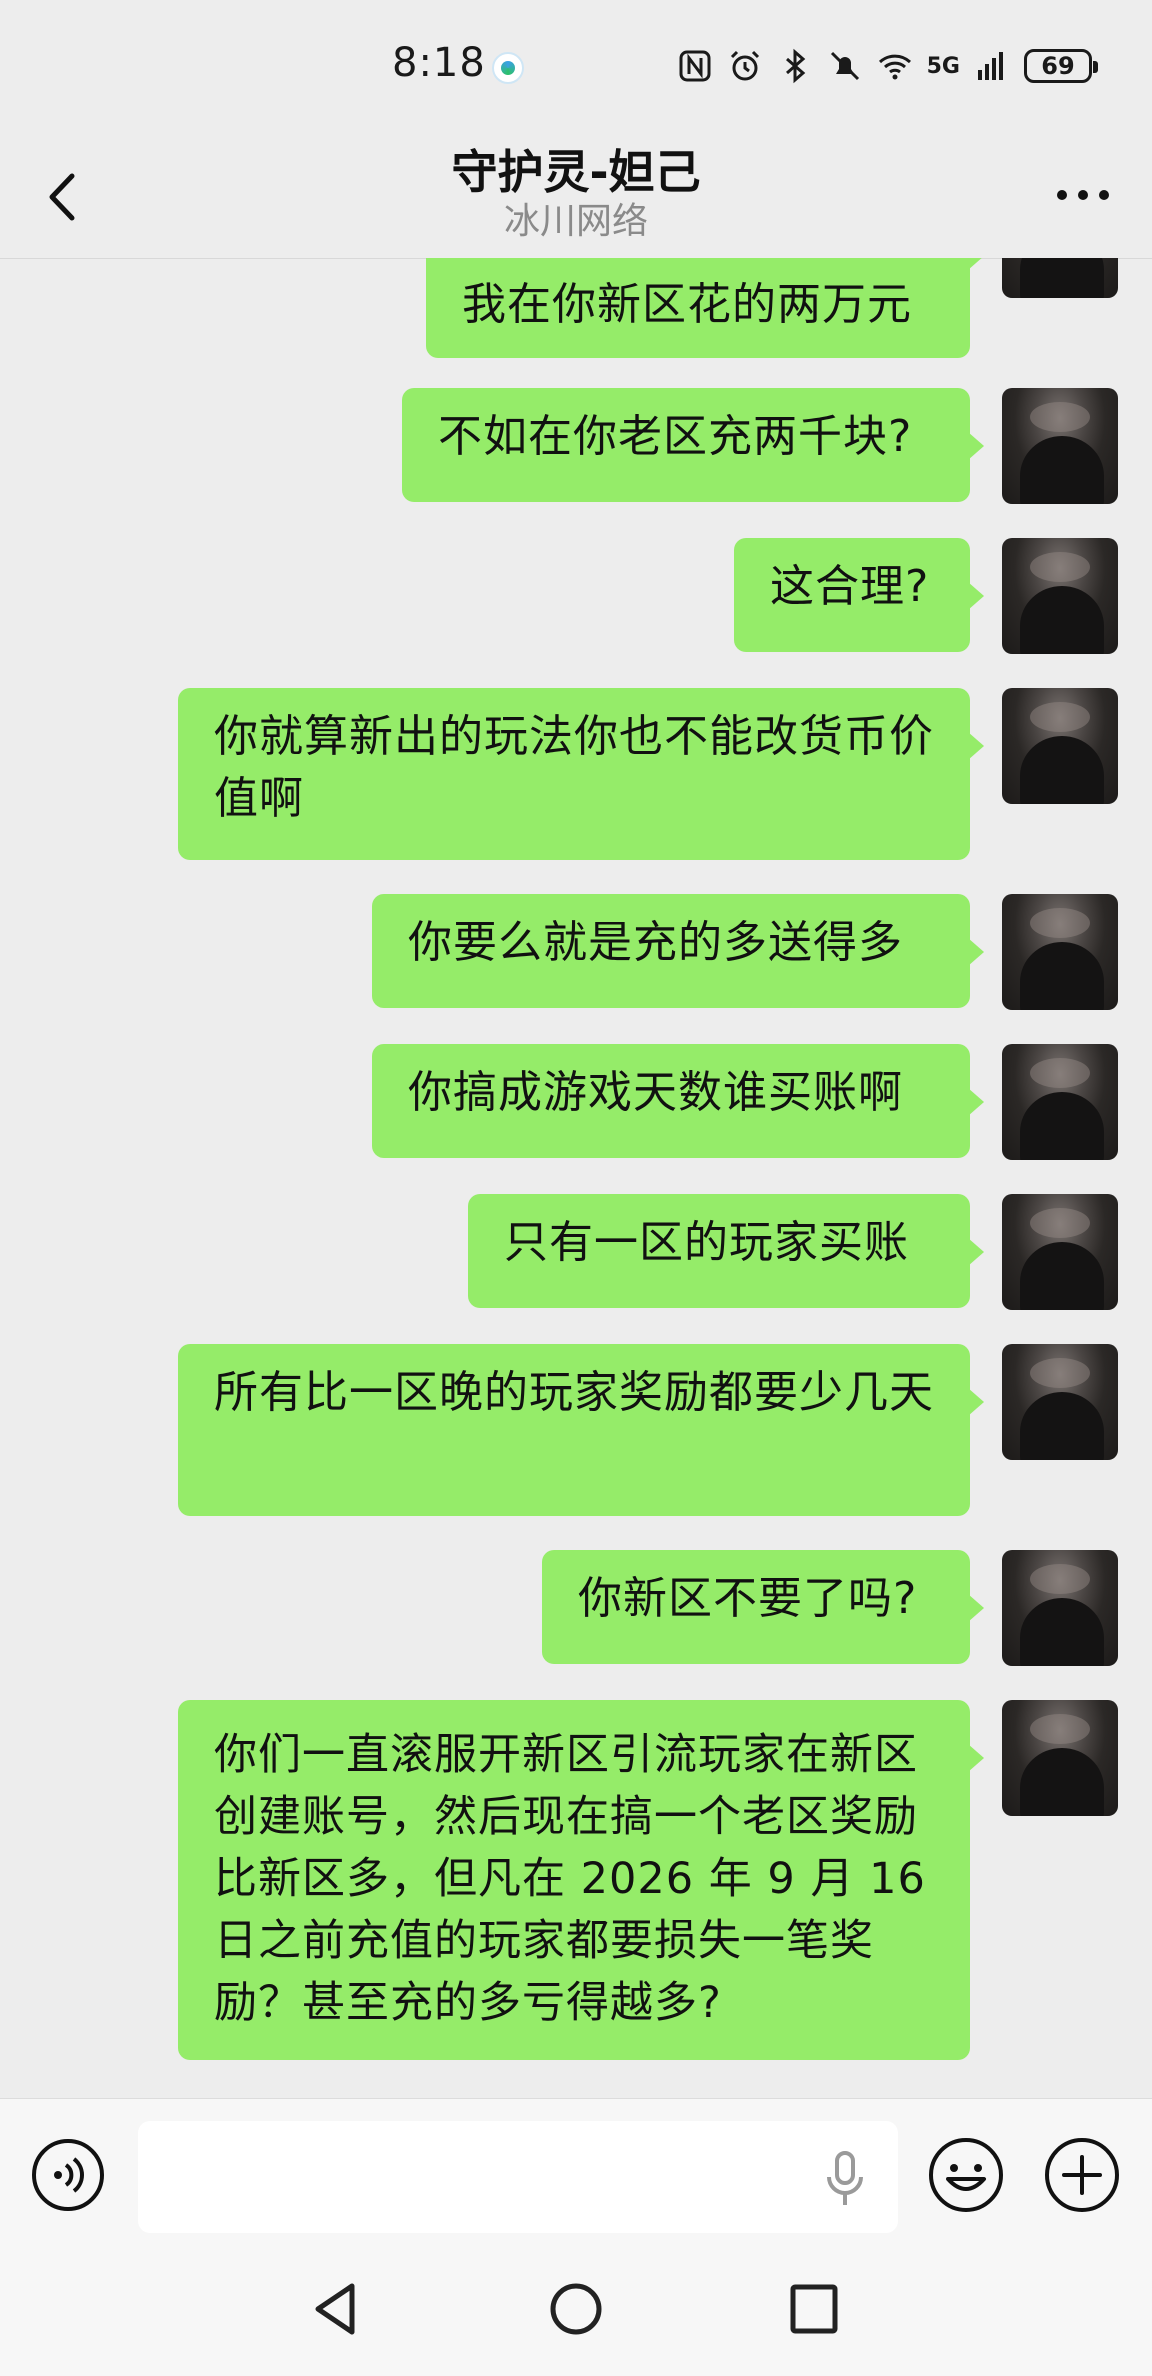 The height and width of the screenshot is (2376, 1152). Describe the element at coordinates (581, 1430) in the screenshot. I see `message-bubble: 所有比一区晚的玩家奖励都要少几天` at that location.